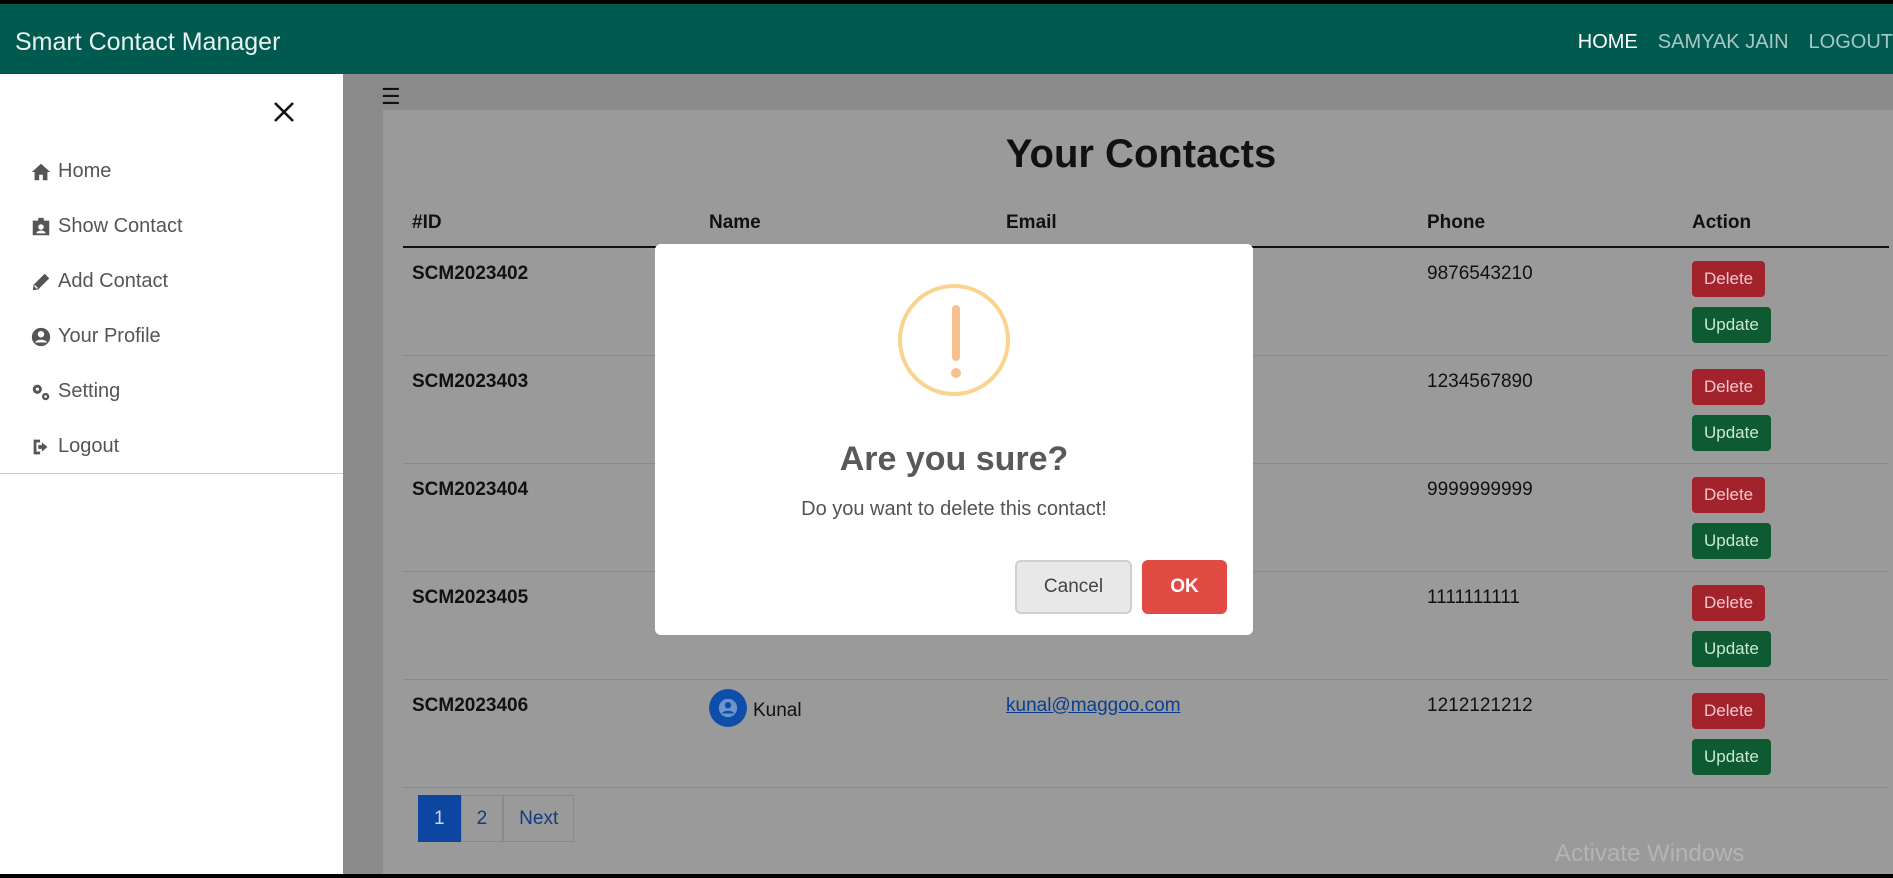  Describe the element at coordinates (1550, 517) in the screenshot. I see `contact-phone: 9999999999` at that location.